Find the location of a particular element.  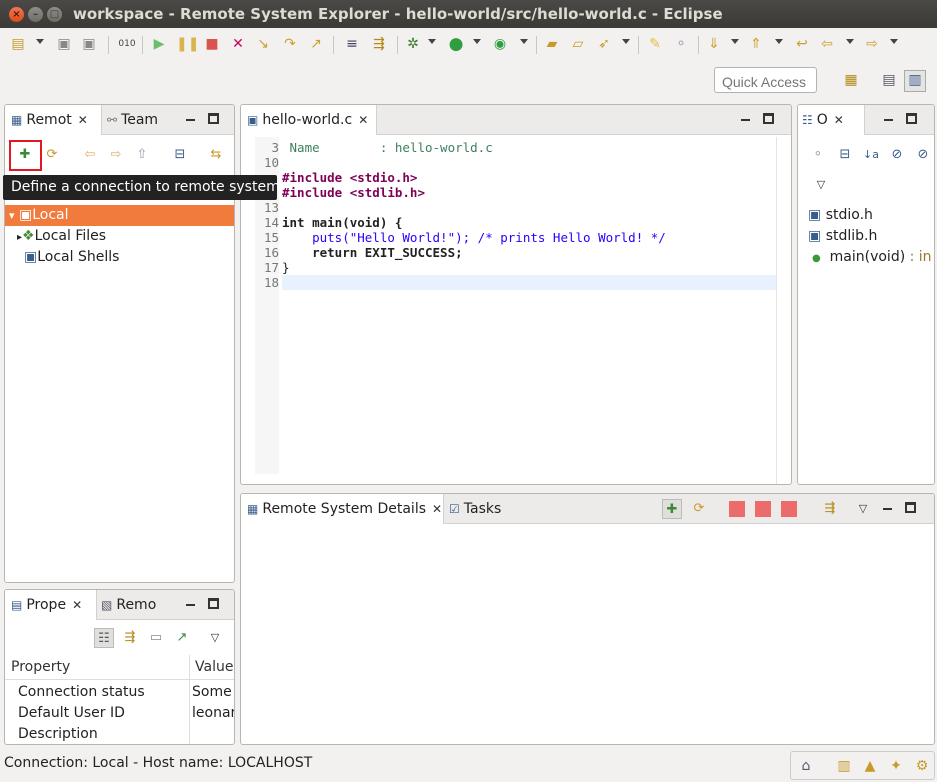

graduation-icon: ▲ is located at coordinates (870, 766).